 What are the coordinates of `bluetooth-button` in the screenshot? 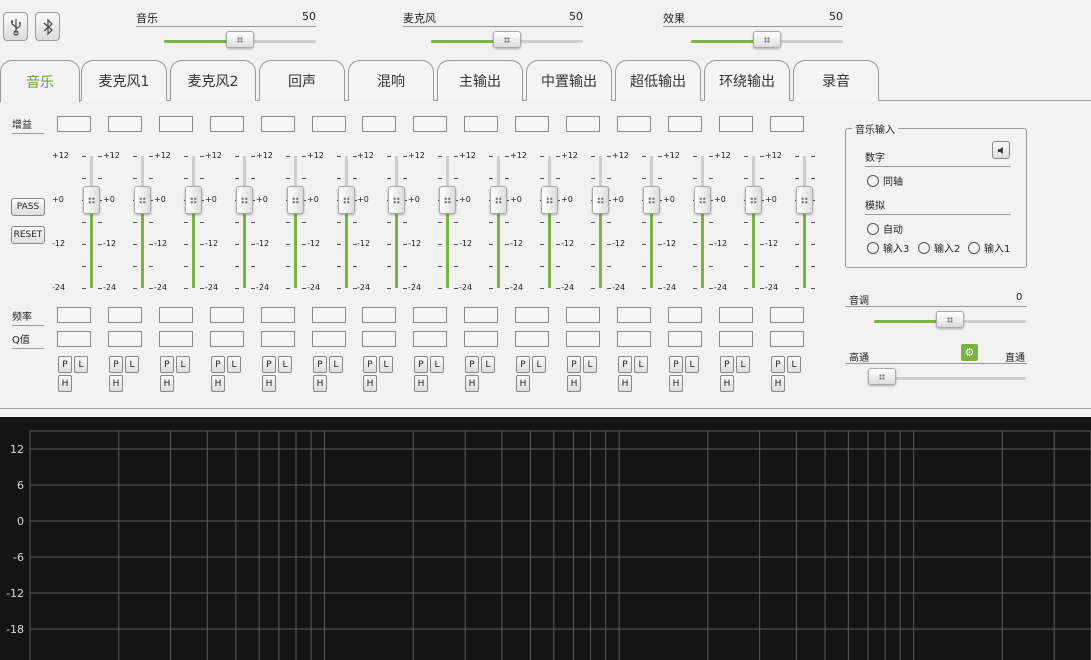 It's located at (47, 26).